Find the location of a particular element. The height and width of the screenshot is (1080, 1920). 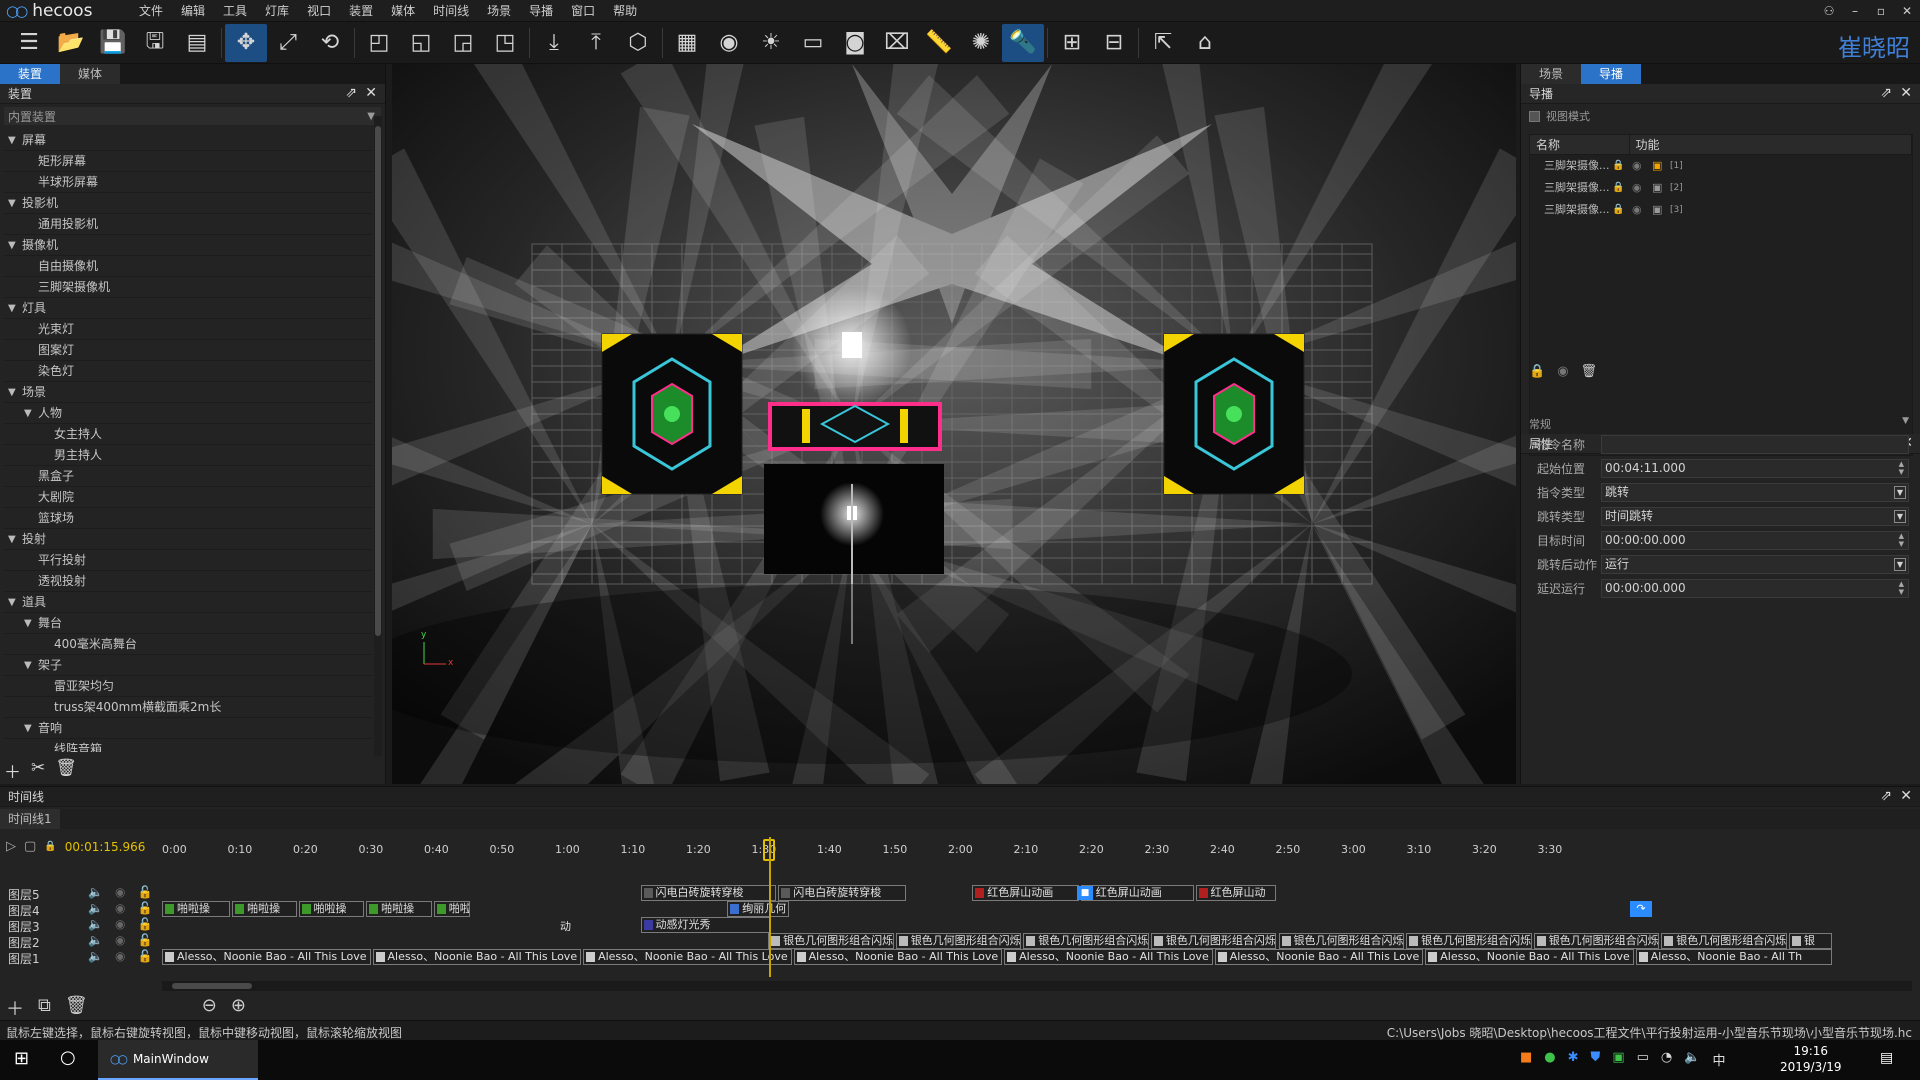

restore-button: ▫ is located at coordinates (1881, 11).